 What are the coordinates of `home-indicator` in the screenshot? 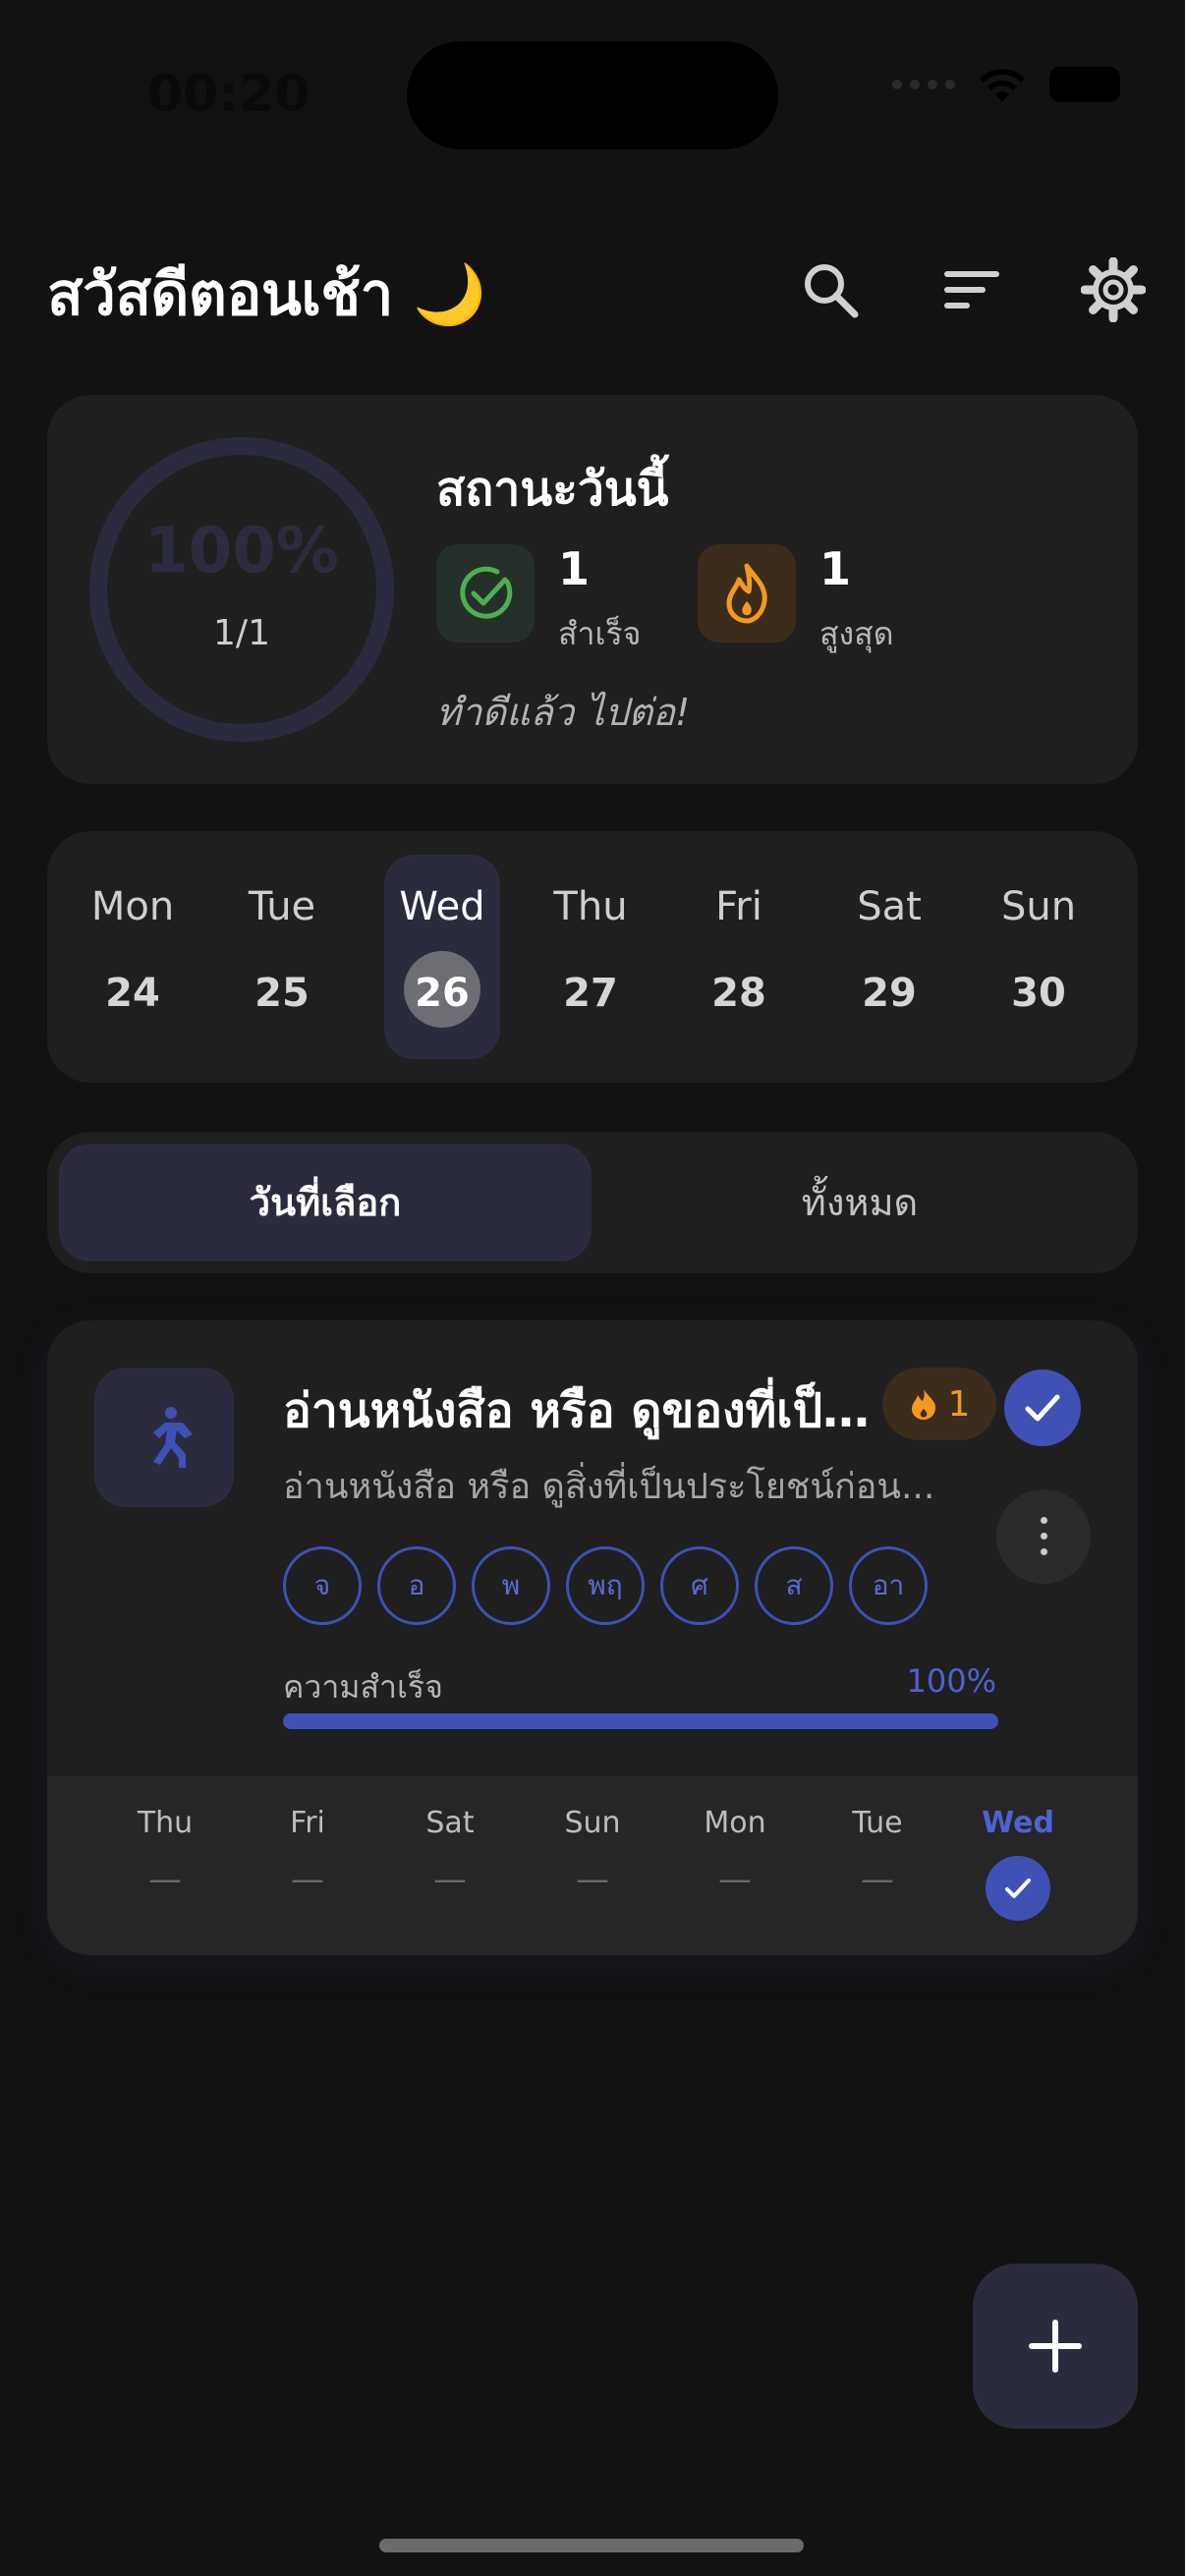 It's located at (592, 2545).